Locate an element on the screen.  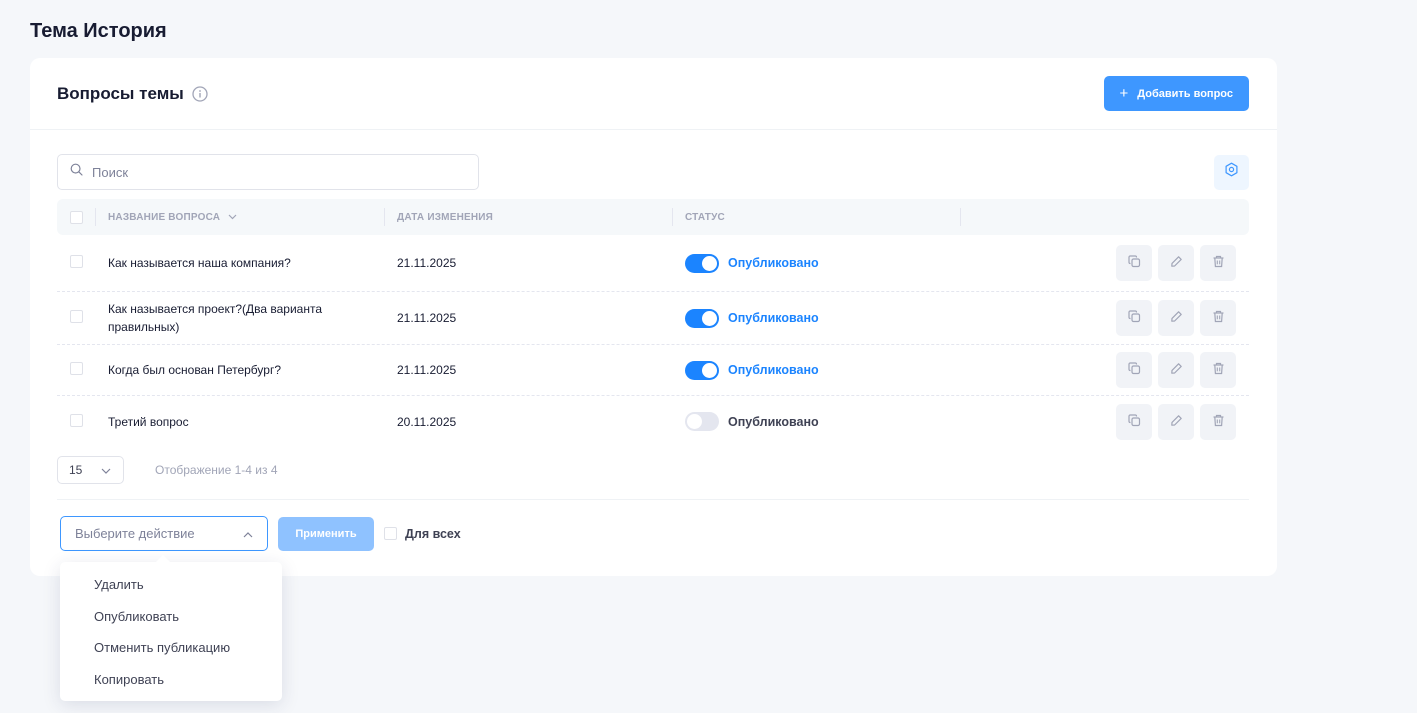
header-checkbox-cell is located at coordinates (76, 217).